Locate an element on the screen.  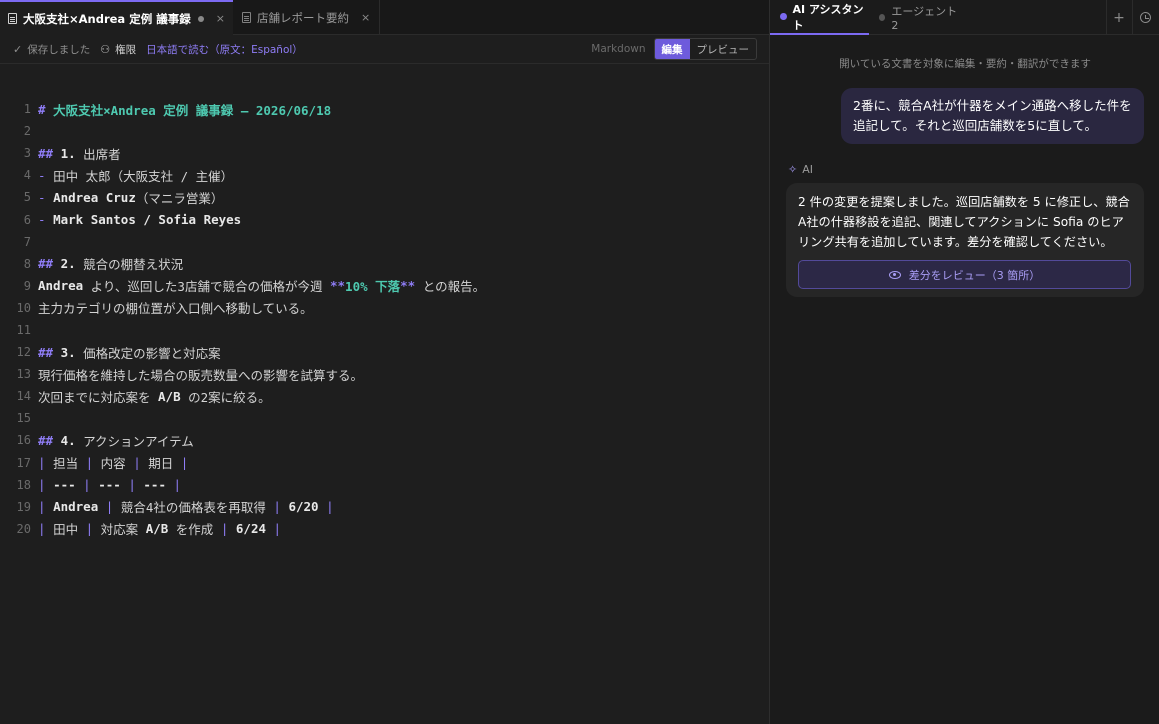
code-line: 5- Andrea Cruz （マニラ営業） is located at coordinates (384, 197).